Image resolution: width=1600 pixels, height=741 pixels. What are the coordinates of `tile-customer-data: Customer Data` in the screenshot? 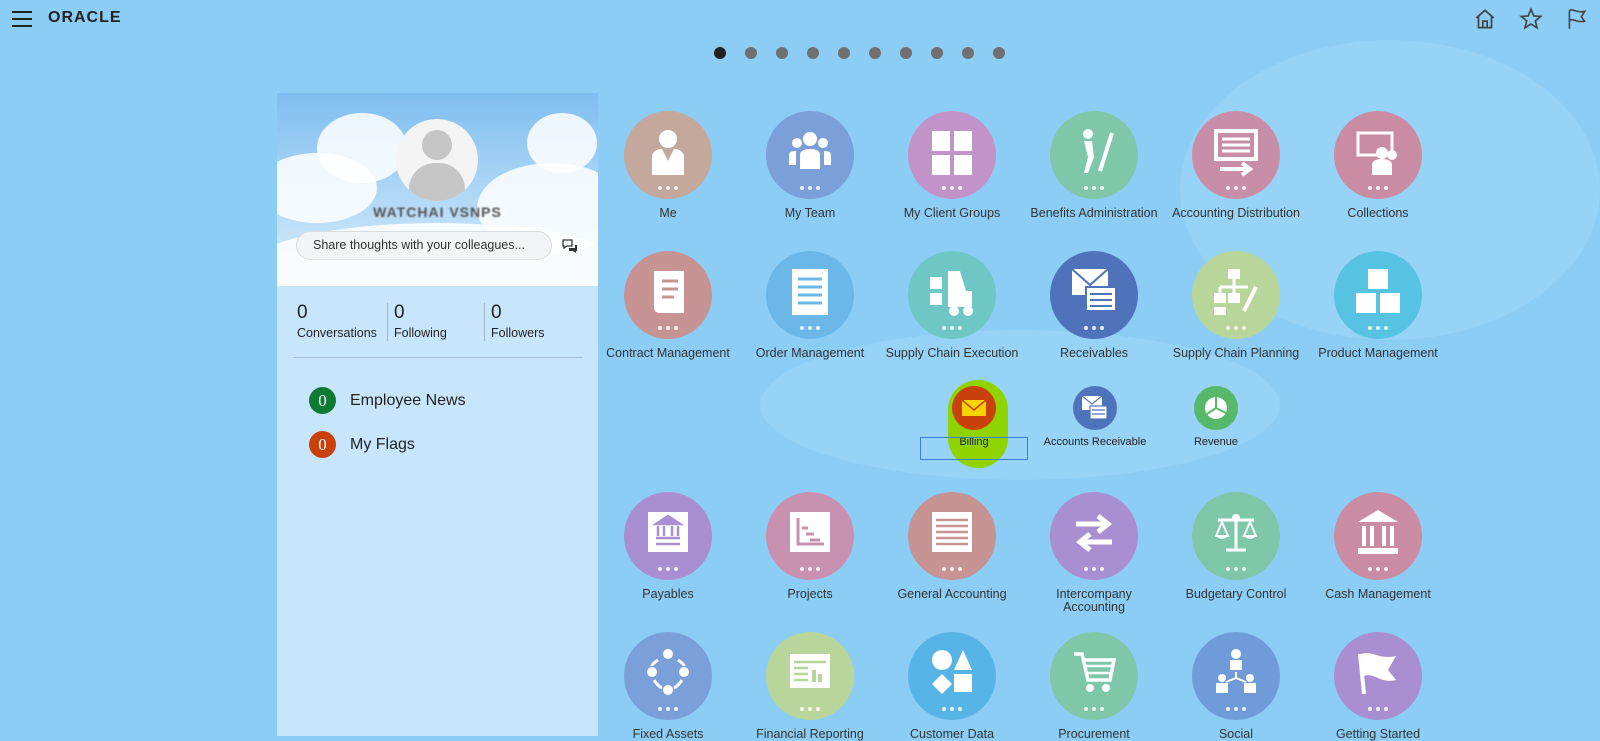 It's located at (952, 686).